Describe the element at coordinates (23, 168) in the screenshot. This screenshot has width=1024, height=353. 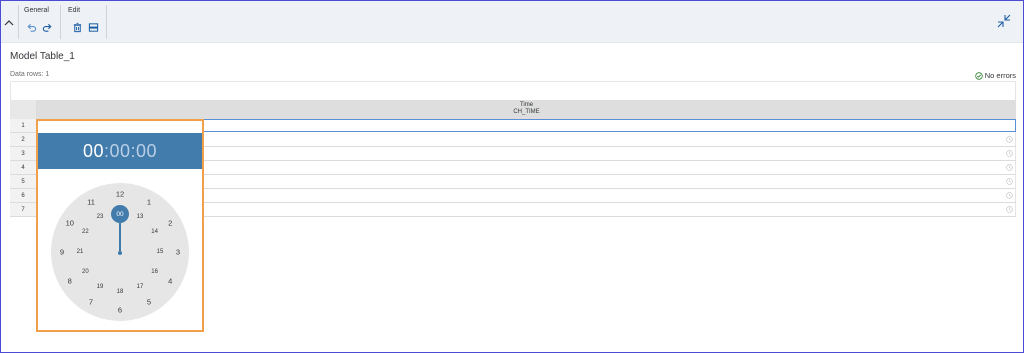
I see `row-number: 4` at that location.